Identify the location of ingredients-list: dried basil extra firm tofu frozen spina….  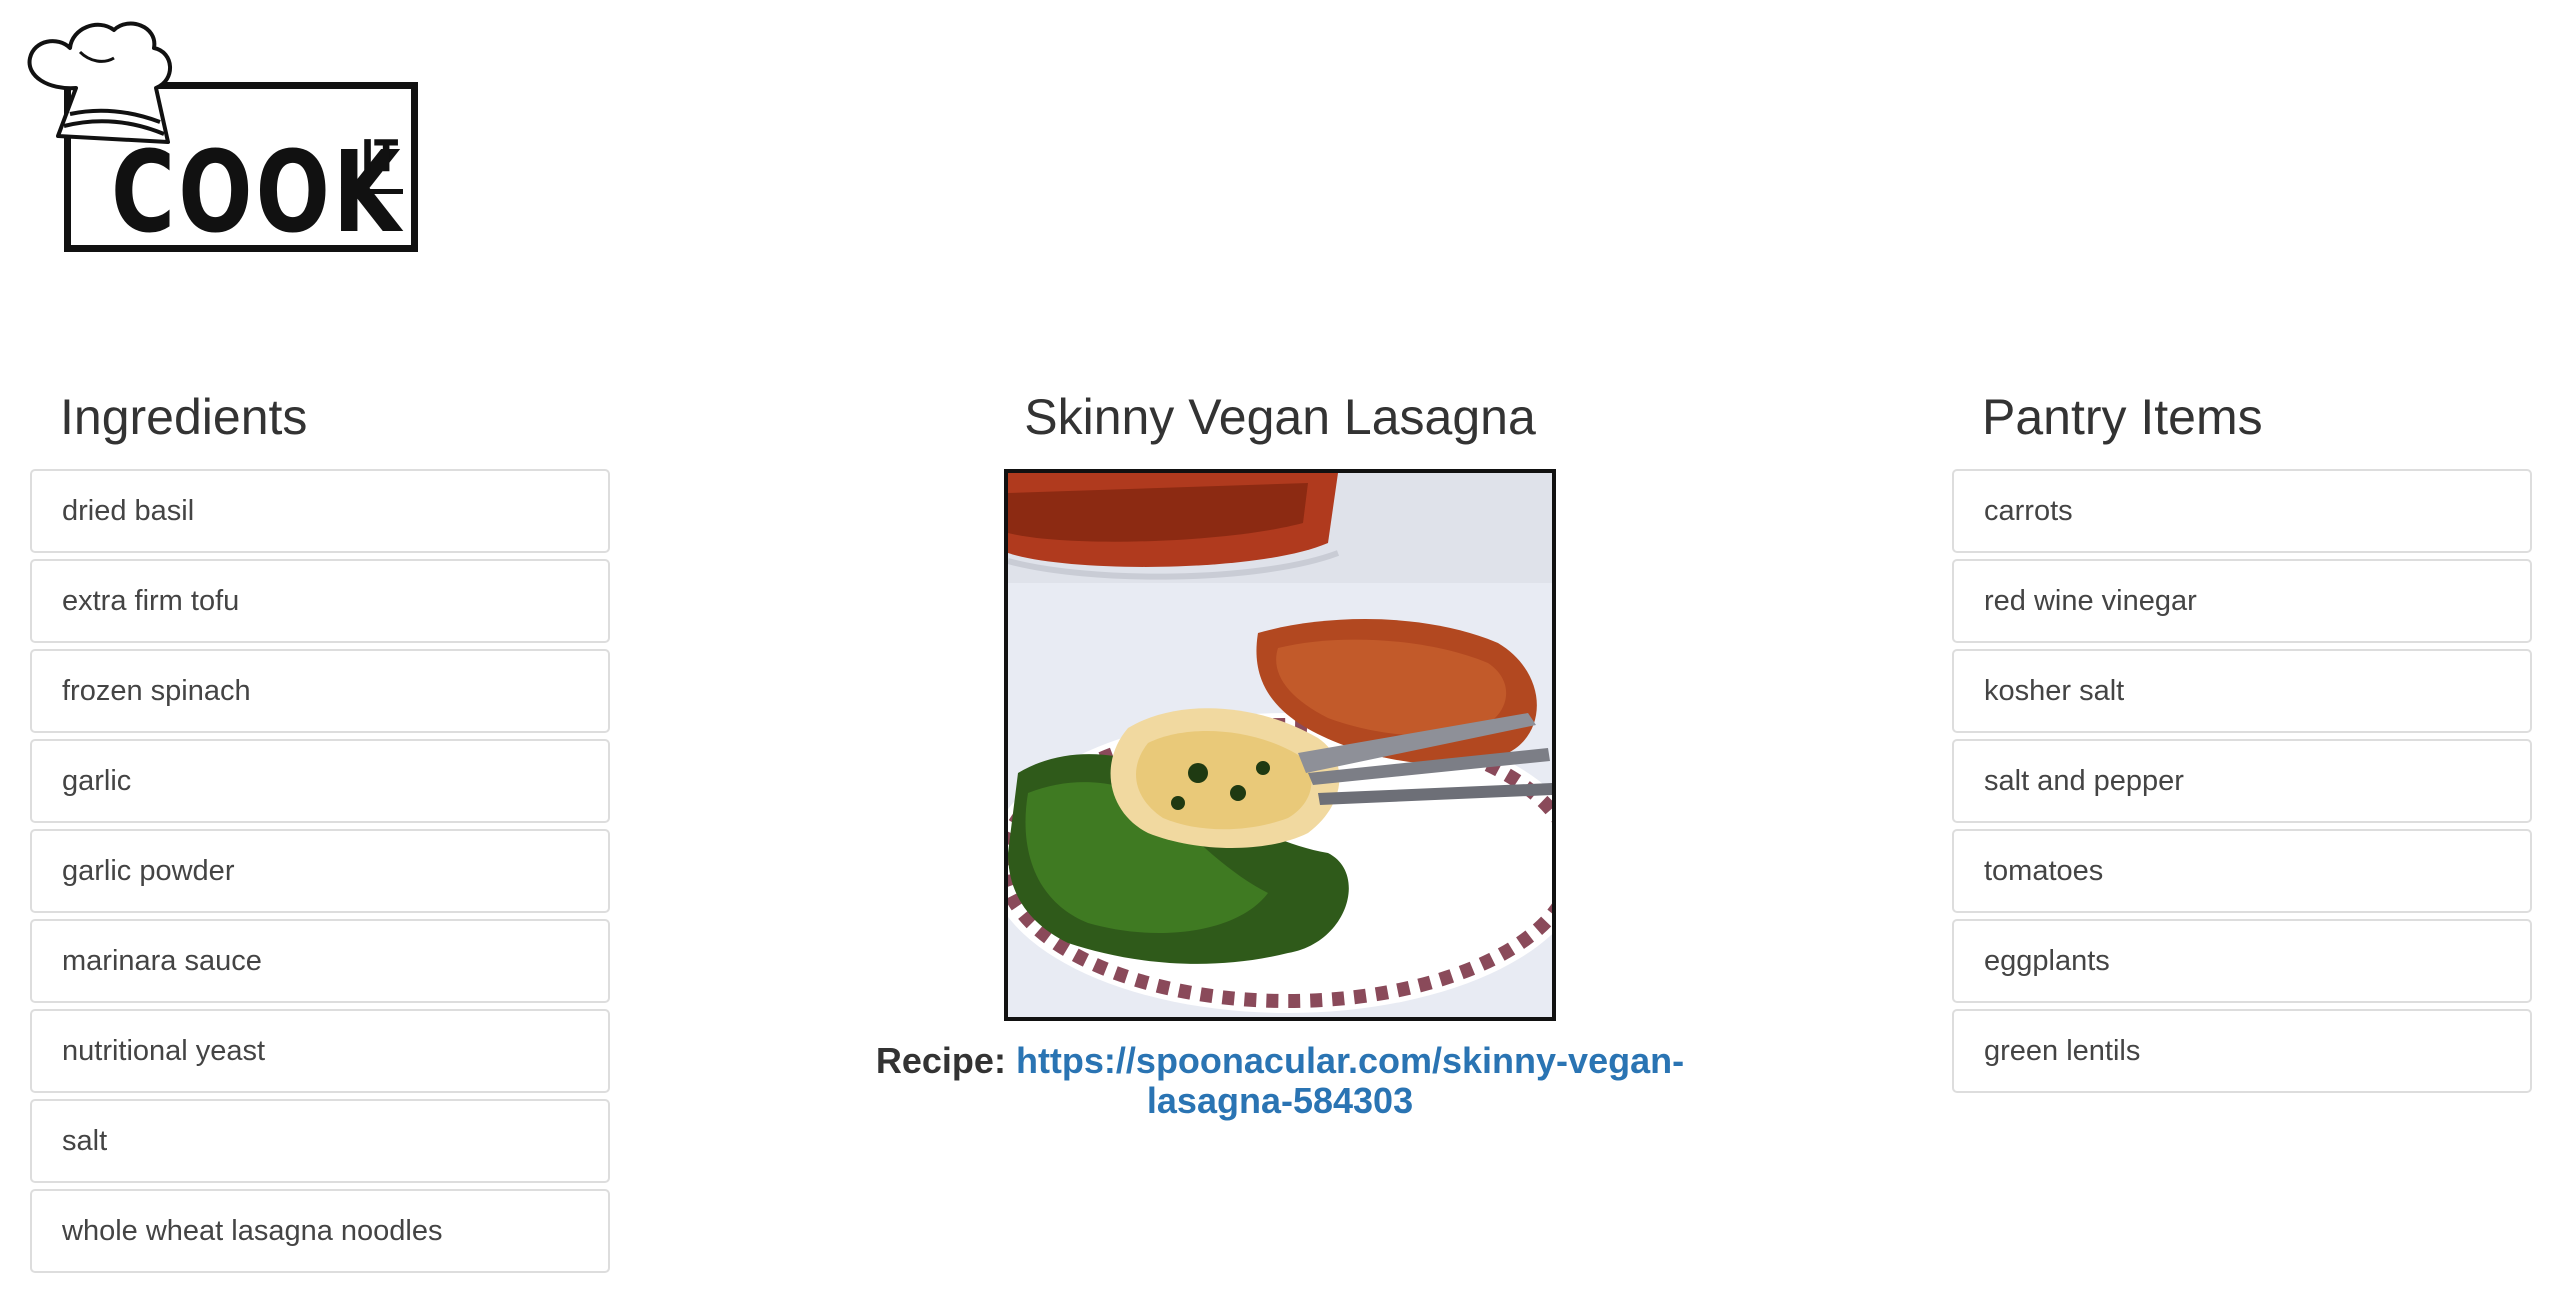
(320, 871).